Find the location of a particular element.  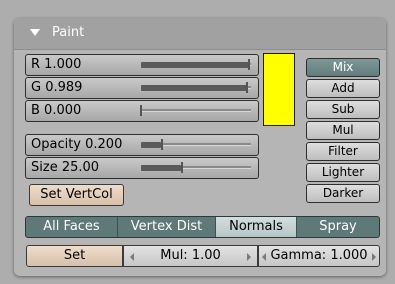

b-slider-knob is located at coordinates (141, 110).